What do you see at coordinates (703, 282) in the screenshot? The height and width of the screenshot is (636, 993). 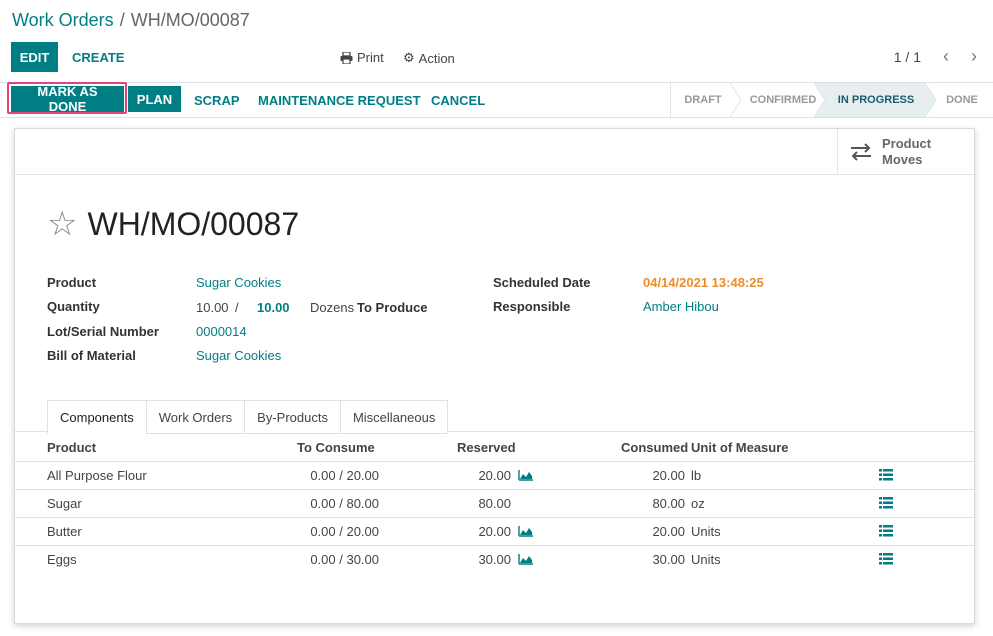 I see `scheduled-date-value: 04/14/2021 13:48:25` at bounding box center [703, 282].